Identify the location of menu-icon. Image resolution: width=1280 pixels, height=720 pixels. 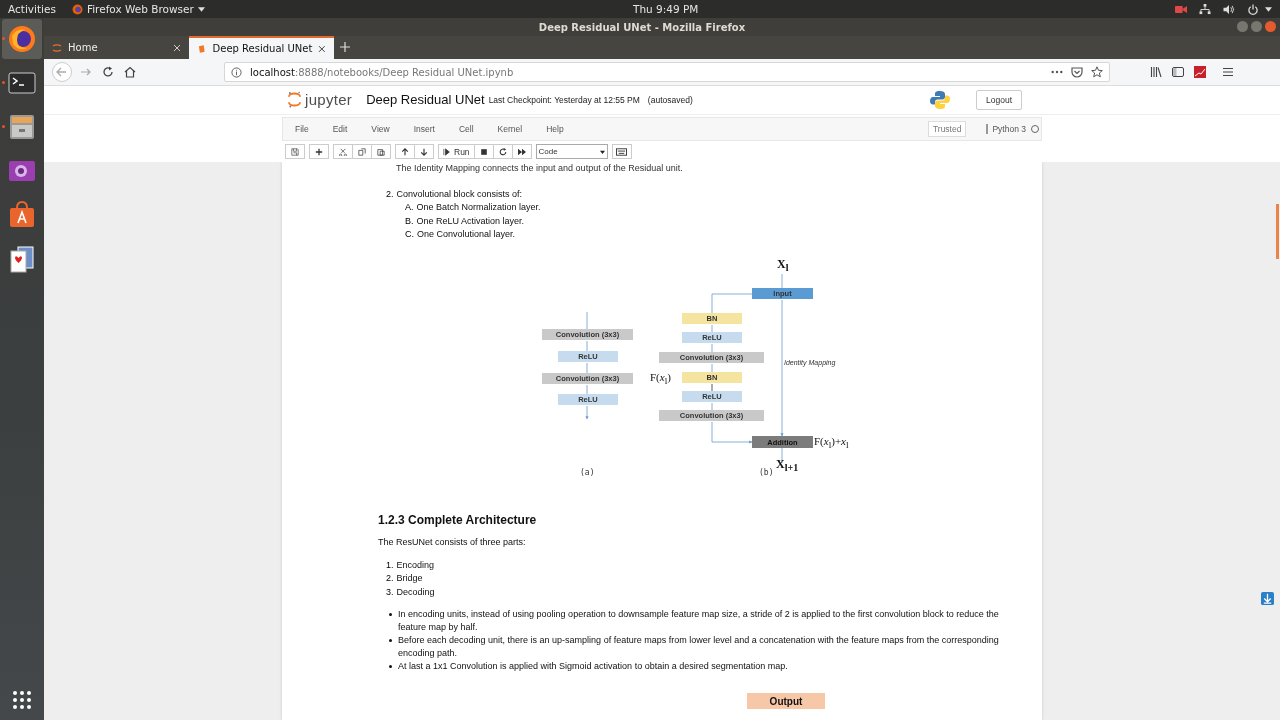
(1228, 72).